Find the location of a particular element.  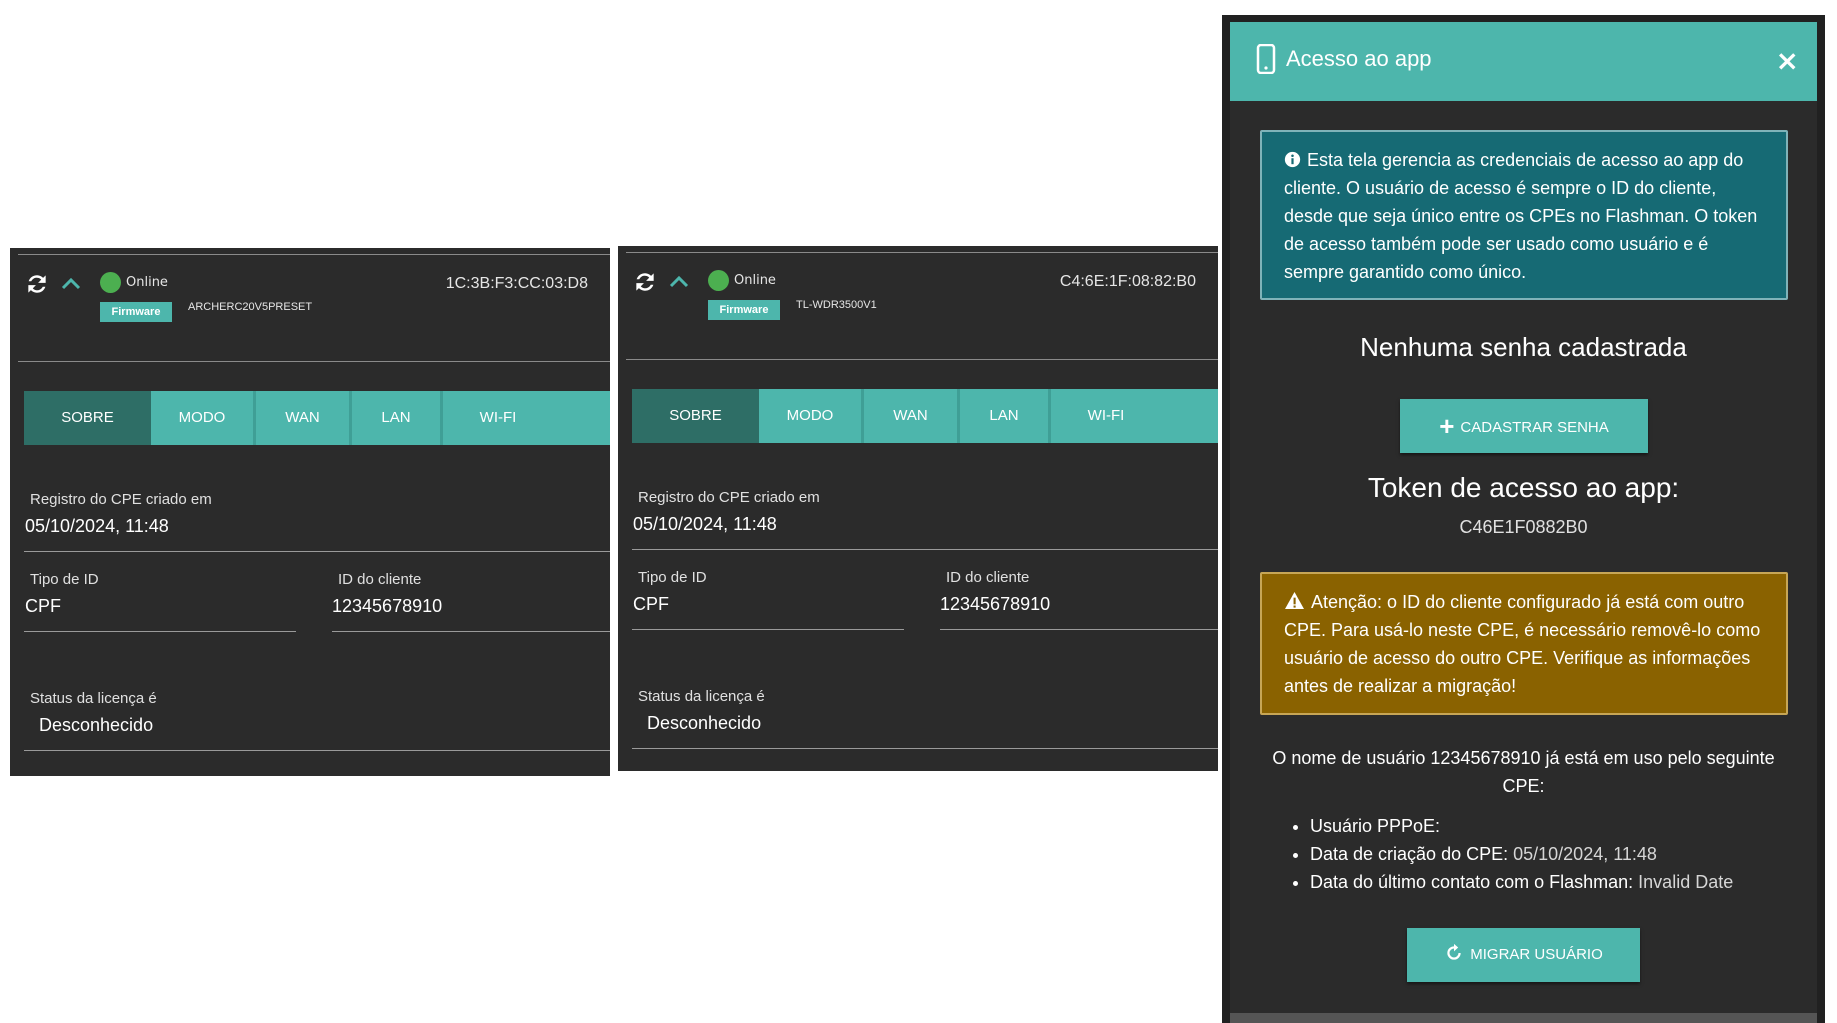

plus-icon: + is located at coordinates (1447, 426).